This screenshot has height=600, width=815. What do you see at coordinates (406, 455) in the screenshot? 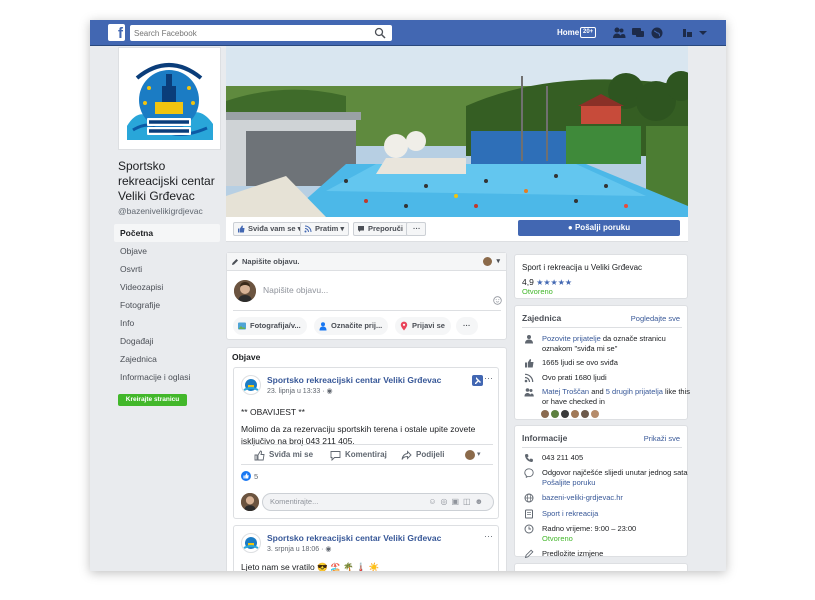
I see `share-arrow-icon` at bounding box center [406, 455].